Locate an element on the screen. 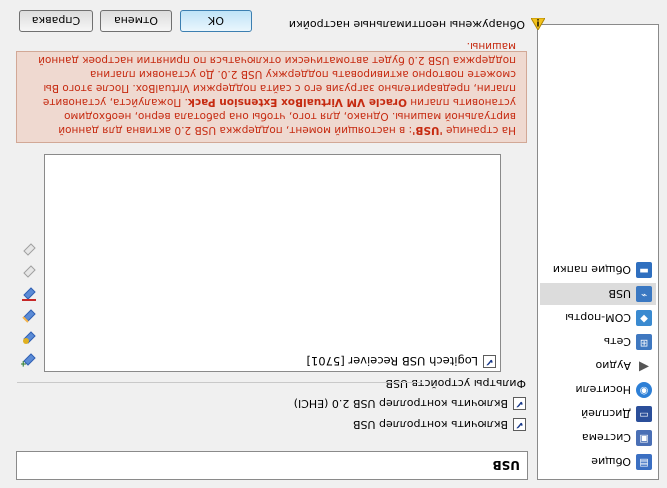 The image size is (667, 488). sidebar-item-label: USB is located at coordinates (619, 294).